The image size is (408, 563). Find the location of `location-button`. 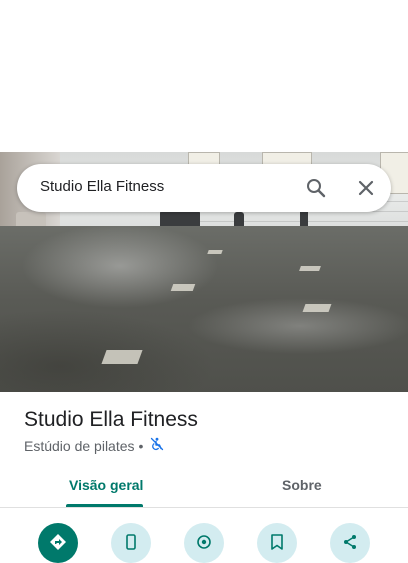

location-button is located at coordinates (204, 543).